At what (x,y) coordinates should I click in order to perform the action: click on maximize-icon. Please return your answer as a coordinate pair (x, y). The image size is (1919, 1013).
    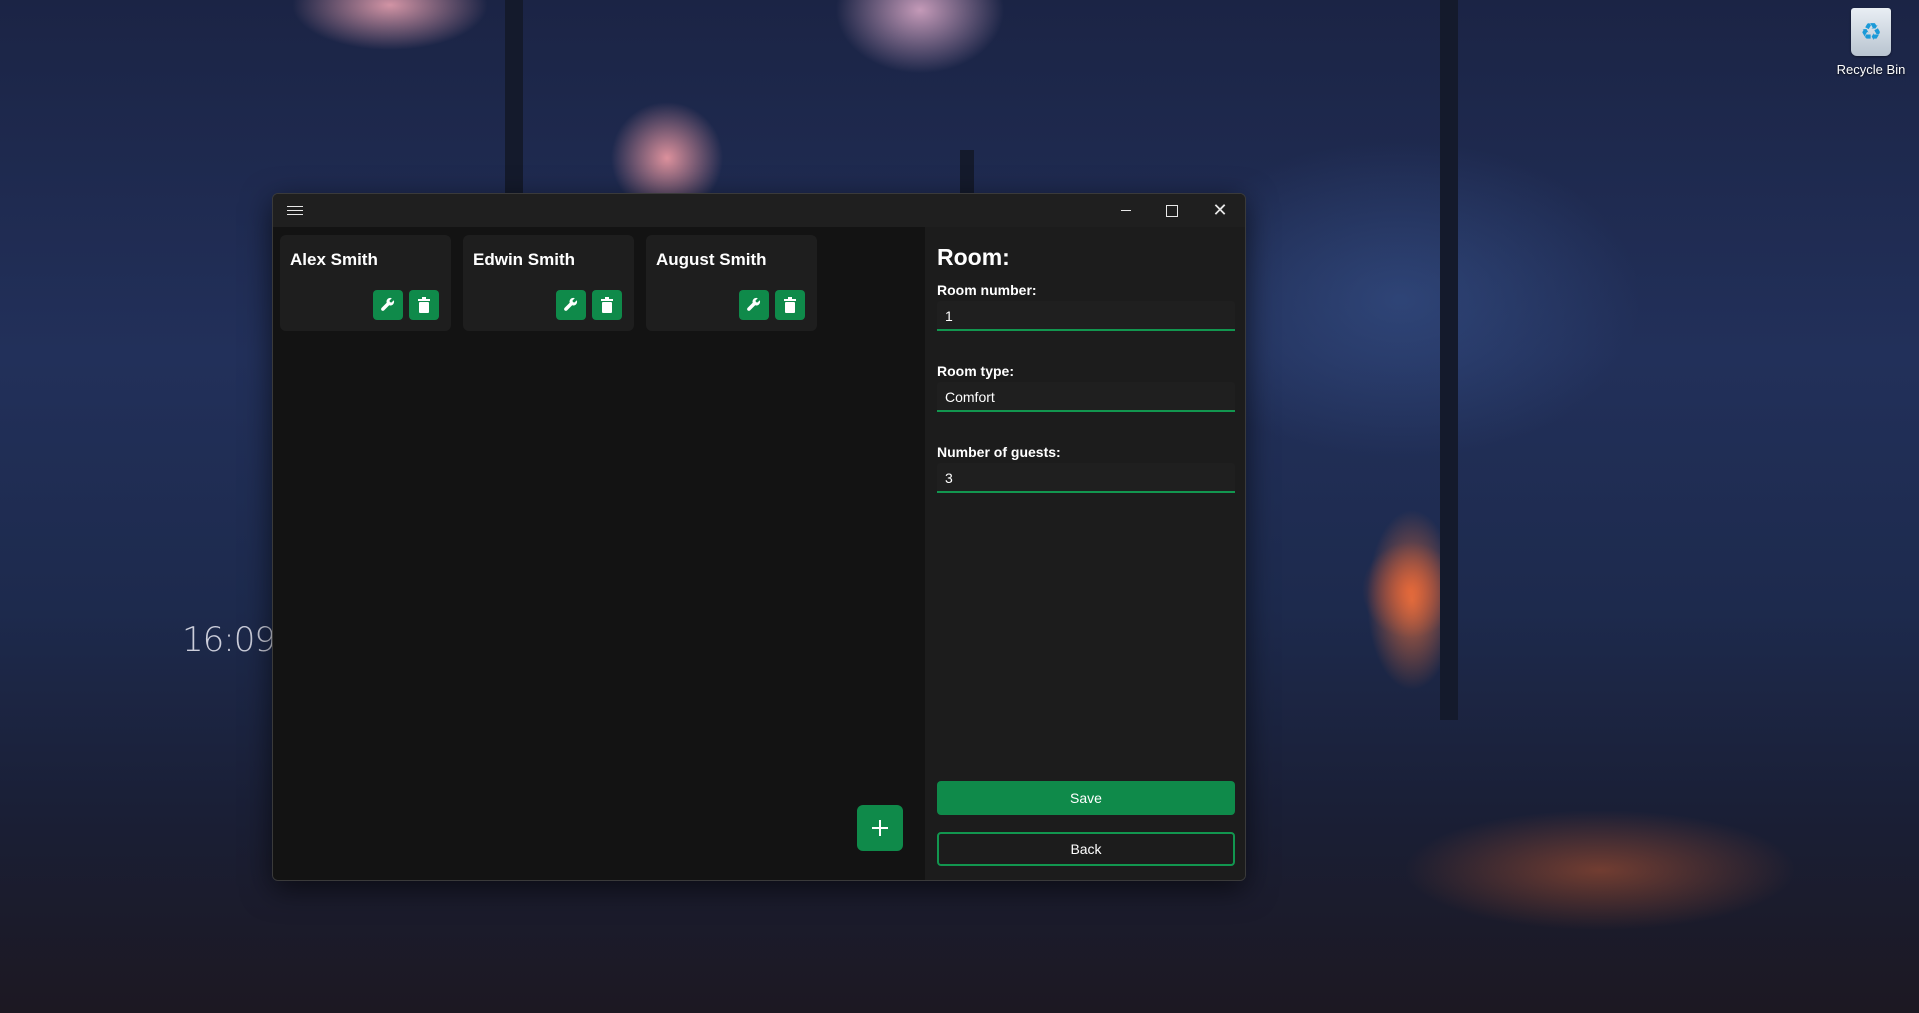
    Looking at the image, I should click on (1172, 210).